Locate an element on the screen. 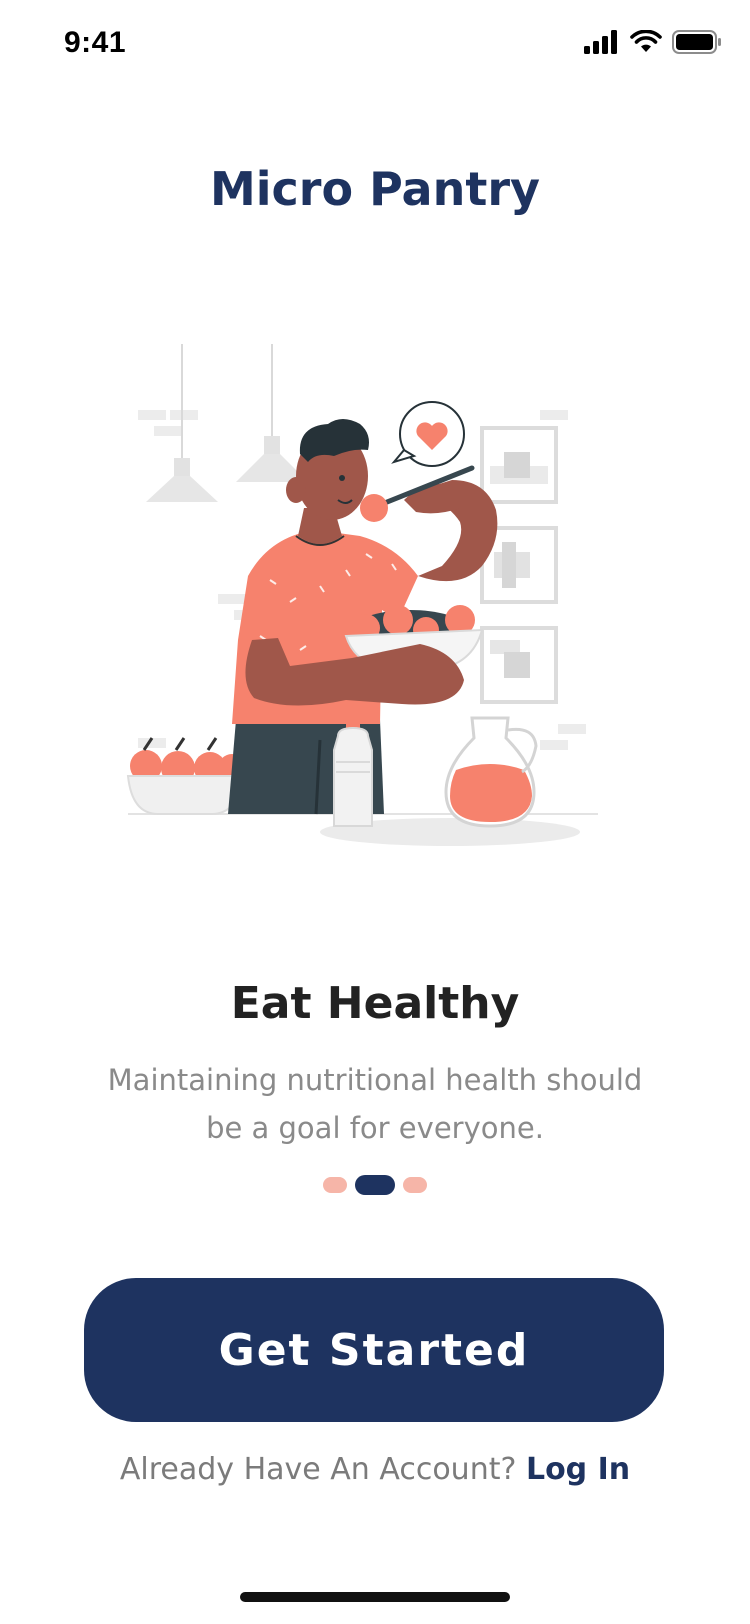  pendant-lamp-icon is located at coordinates (182, 423).